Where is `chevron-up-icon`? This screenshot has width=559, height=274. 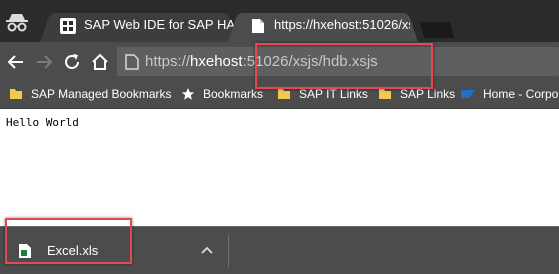
chevron-up-icon is located at coordinates (207, 250).